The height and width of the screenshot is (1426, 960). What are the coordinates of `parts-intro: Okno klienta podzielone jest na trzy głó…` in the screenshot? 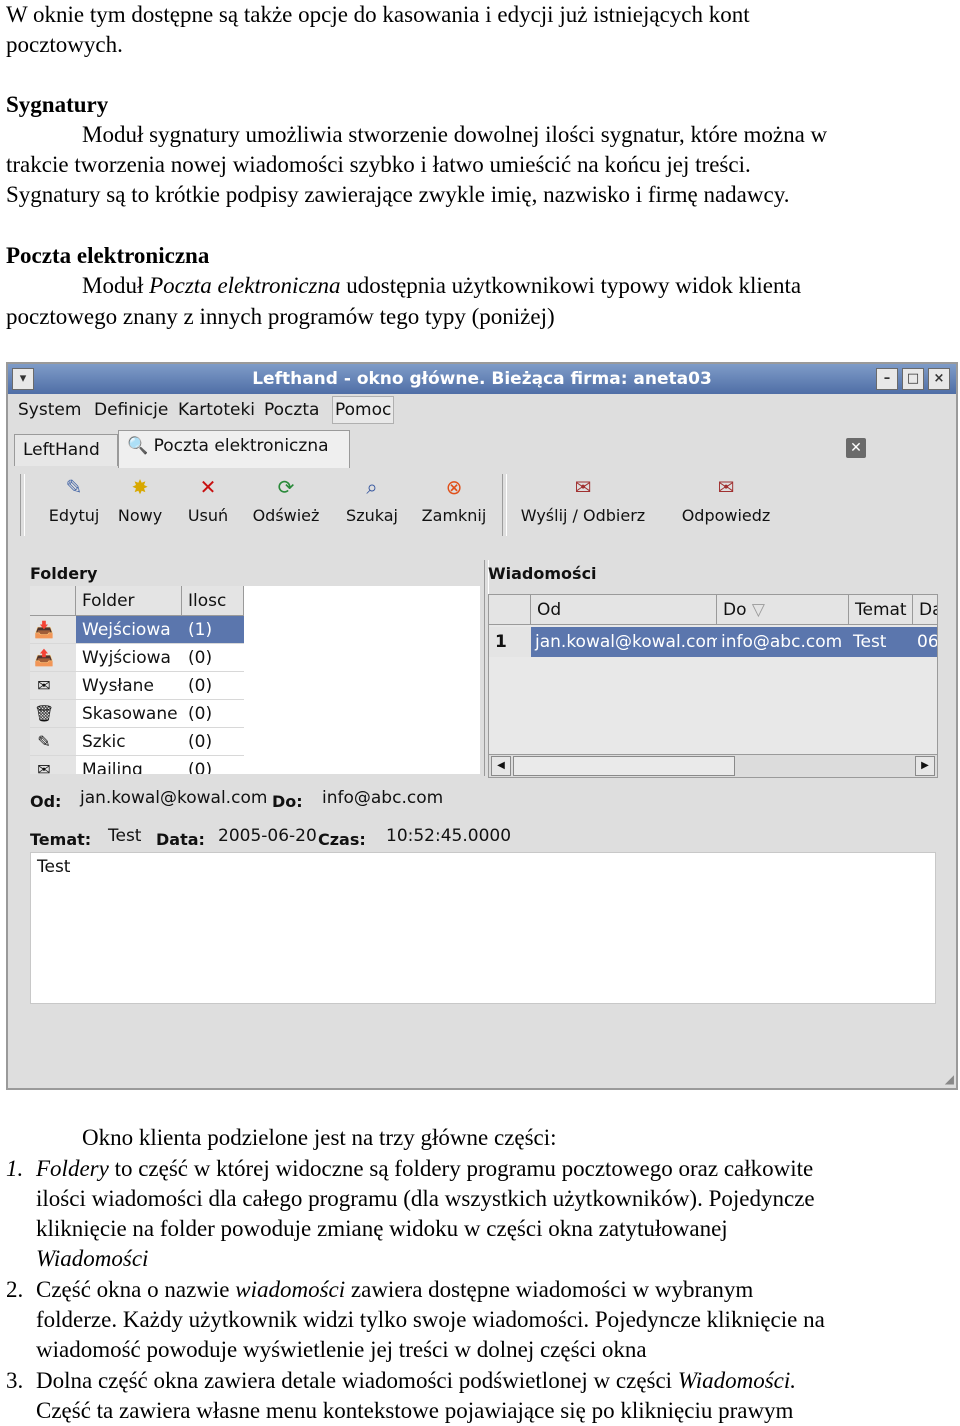 It's located at (319, 1137).